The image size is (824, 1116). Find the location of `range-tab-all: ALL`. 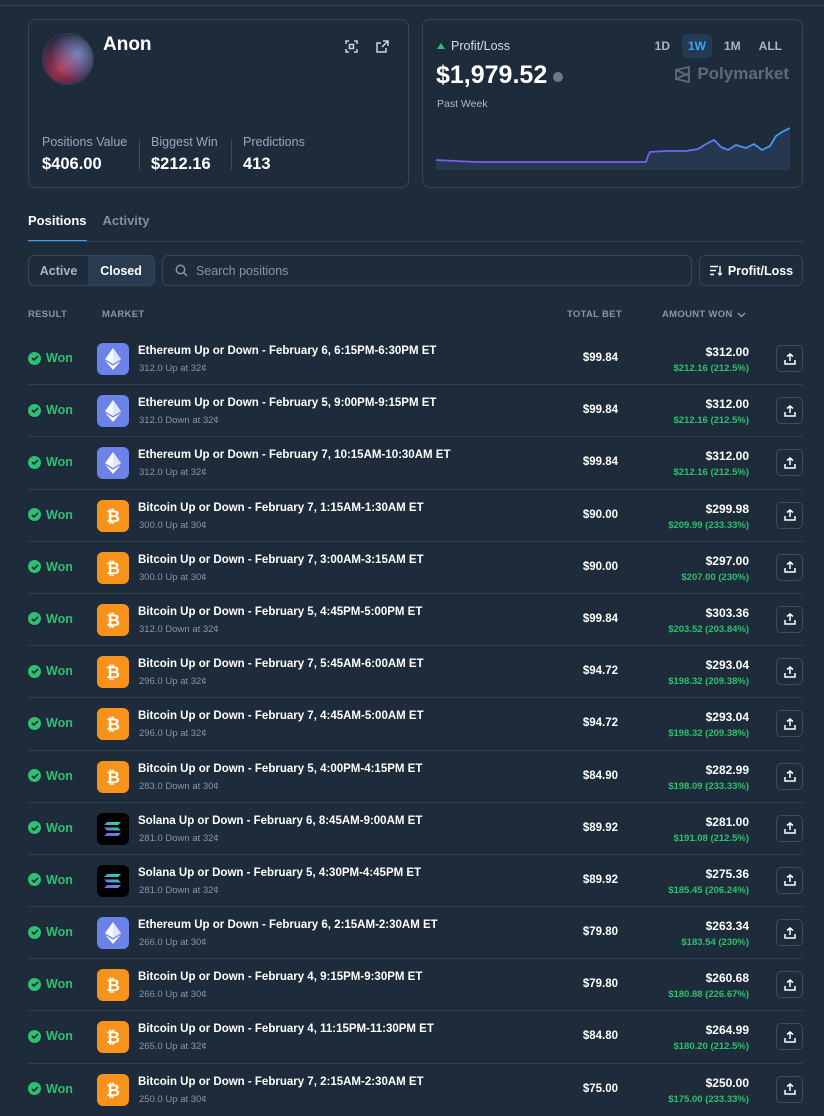

range-tab-all: ALL is located at coordinates (770, 46).